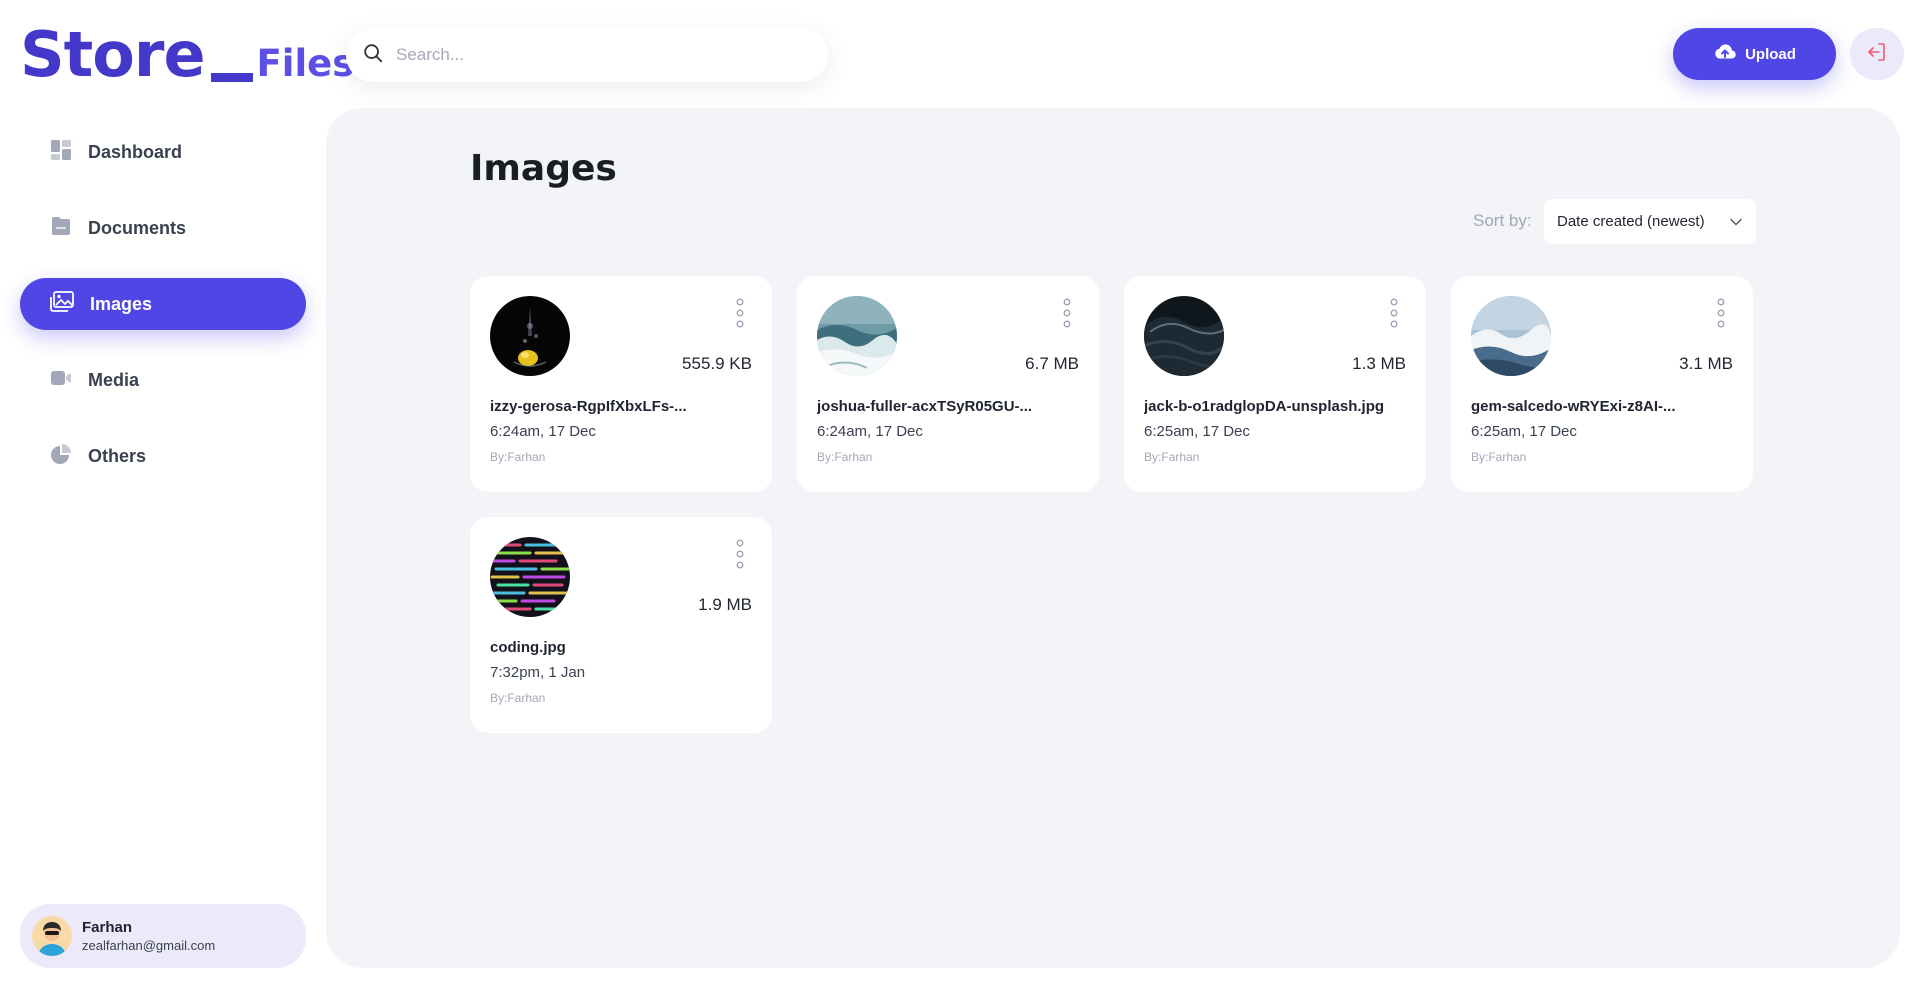  What do you see at coordinates (543, 168) in the screenshot?
I see `page-title: Images` at bounding box center [543, 168].